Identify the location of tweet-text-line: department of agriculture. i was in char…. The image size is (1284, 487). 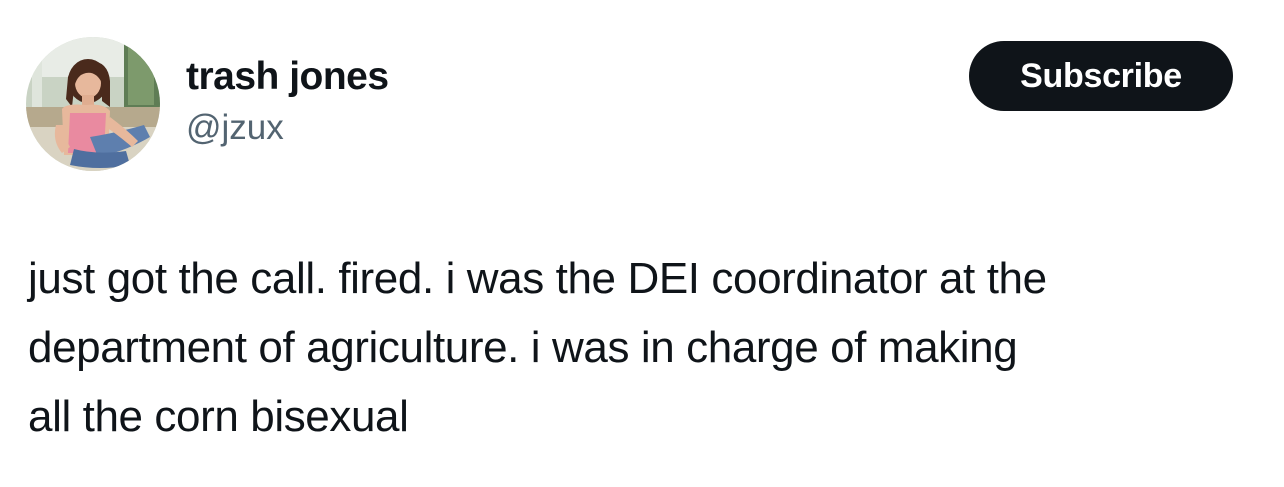
(523, 347).